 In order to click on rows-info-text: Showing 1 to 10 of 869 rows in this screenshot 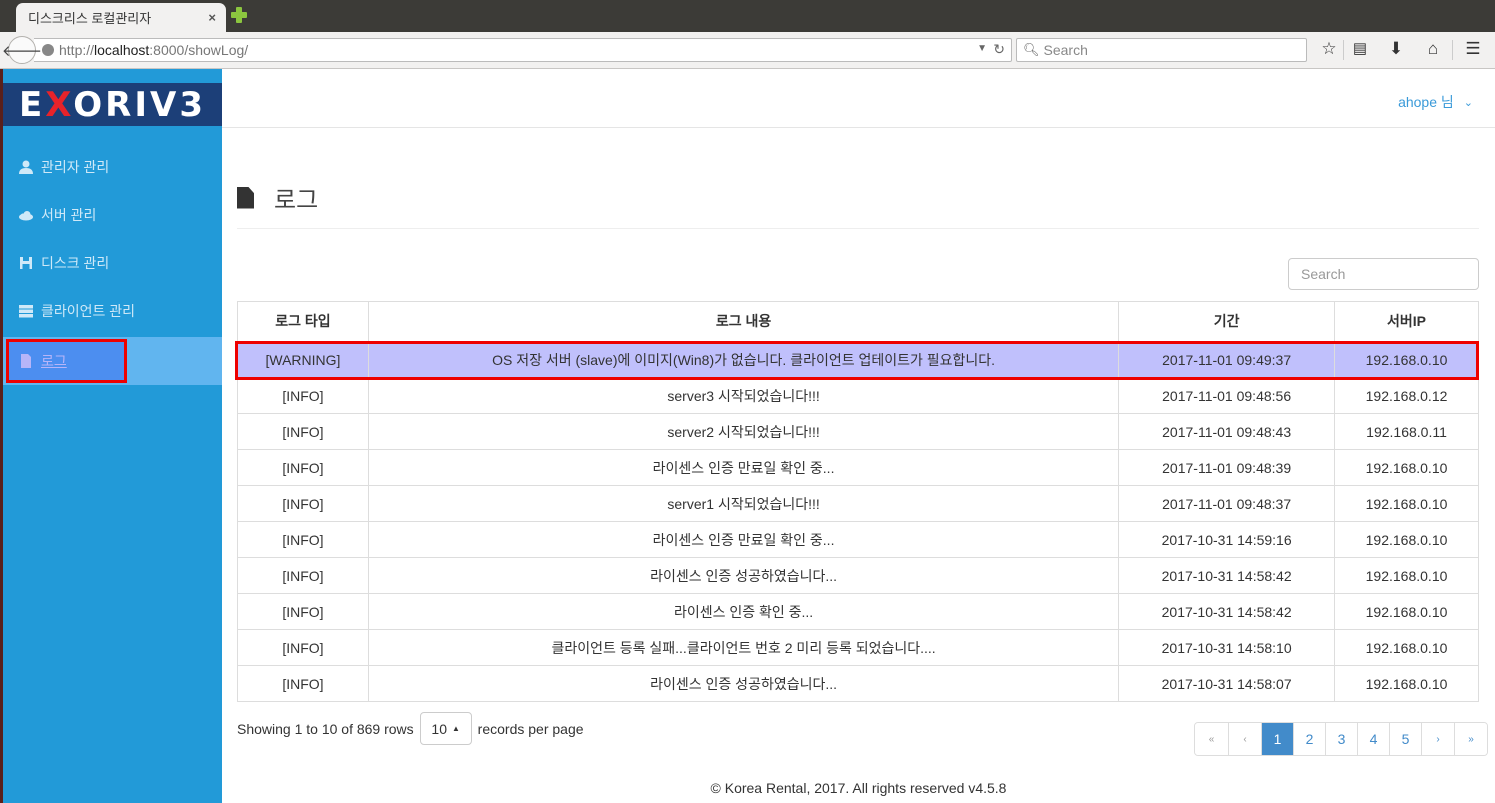, I will do `click(325, 728)`.